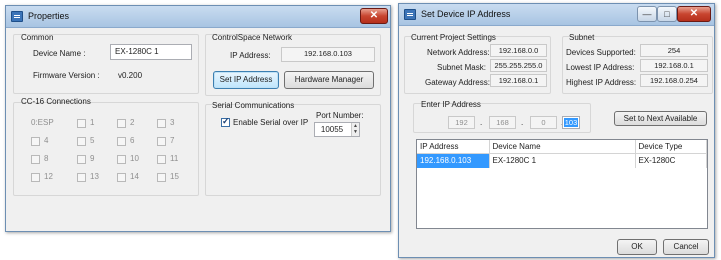  What do you see at coordinates (502, 122) in the screenshot?
I see `ip-octet-2-input: 168` at bounding box center [502, 122].